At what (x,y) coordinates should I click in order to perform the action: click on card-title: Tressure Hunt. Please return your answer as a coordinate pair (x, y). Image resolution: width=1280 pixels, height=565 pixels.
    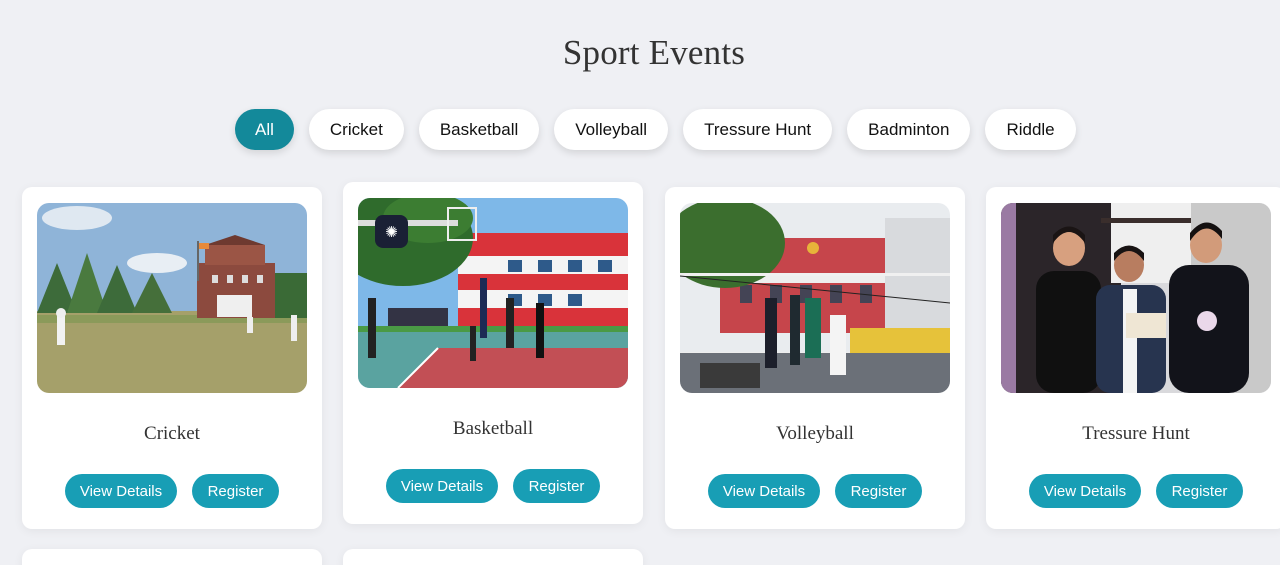
    Looking at the image, I should click on (1136, 433).